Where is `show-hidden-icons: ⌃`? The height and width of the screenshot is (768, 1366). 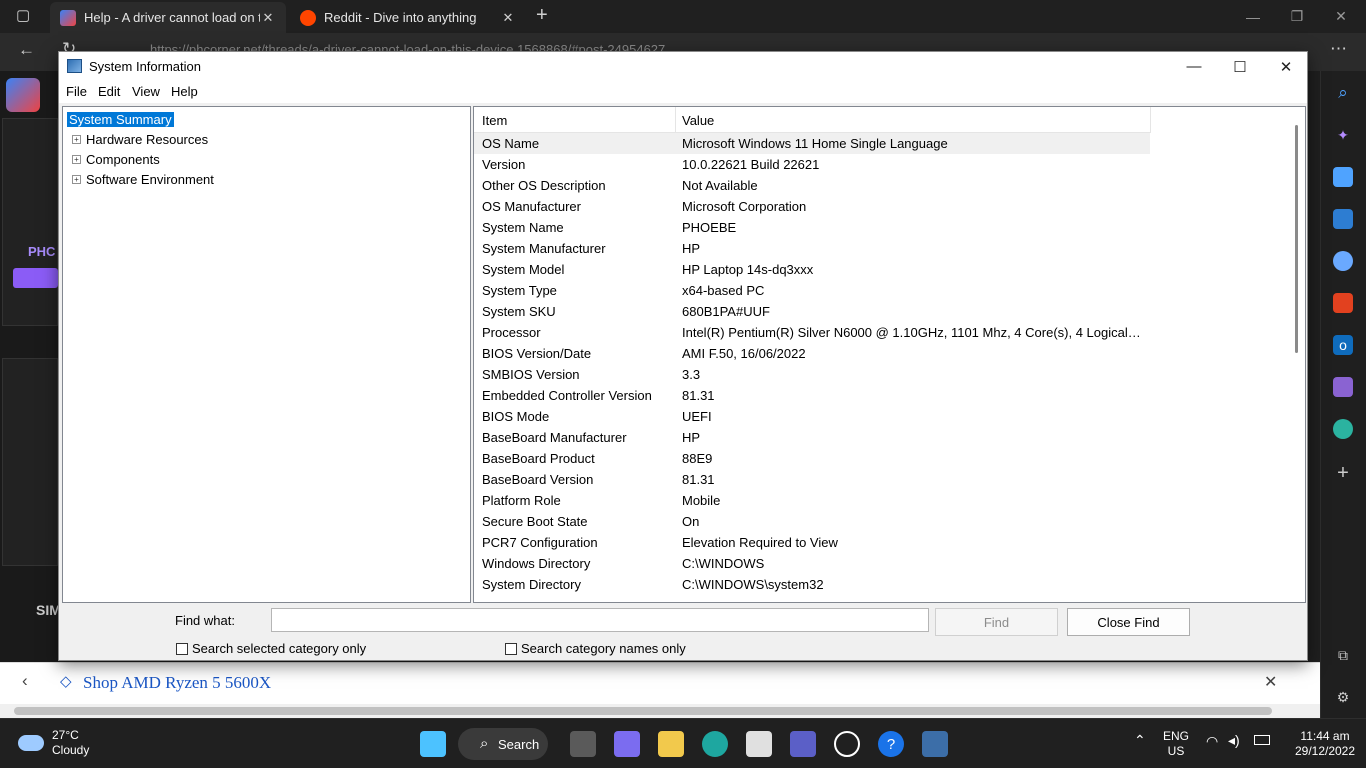
show-hidden-icons: ⌃ is located at coordinates (1140, 740).